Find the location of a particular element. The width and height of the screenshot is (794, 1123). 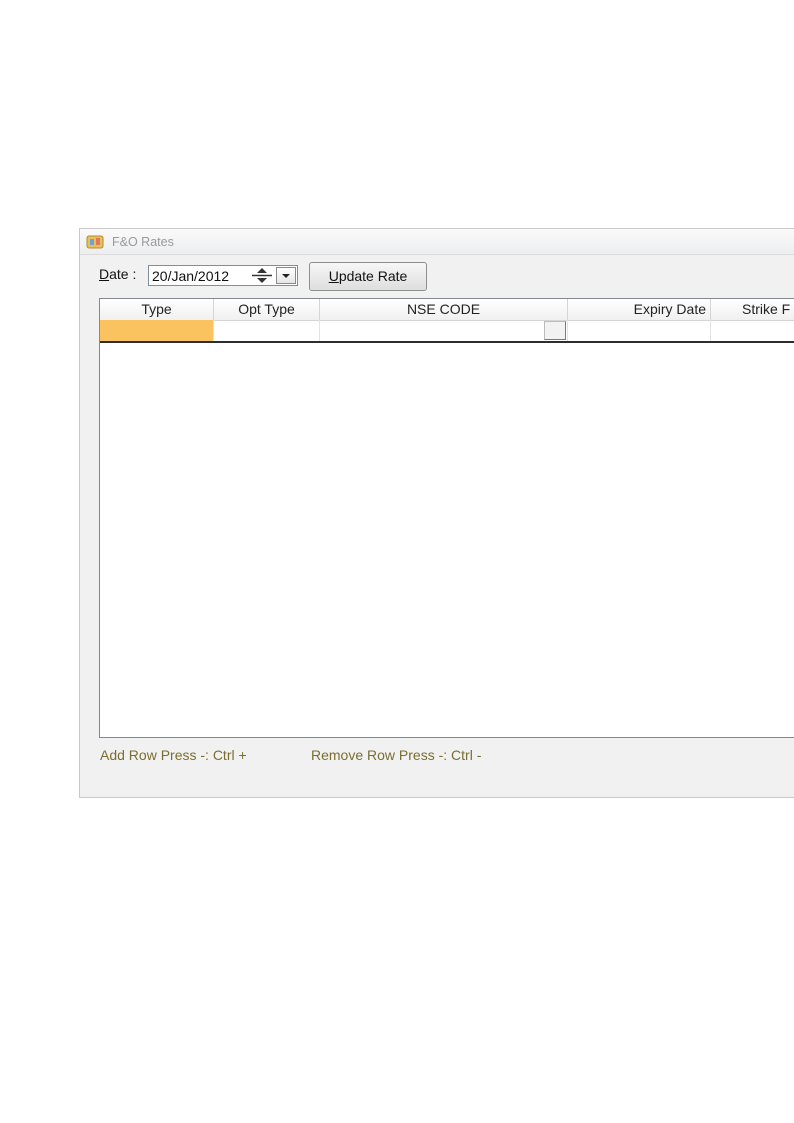

app-icon is located at coordinates (95, 242).